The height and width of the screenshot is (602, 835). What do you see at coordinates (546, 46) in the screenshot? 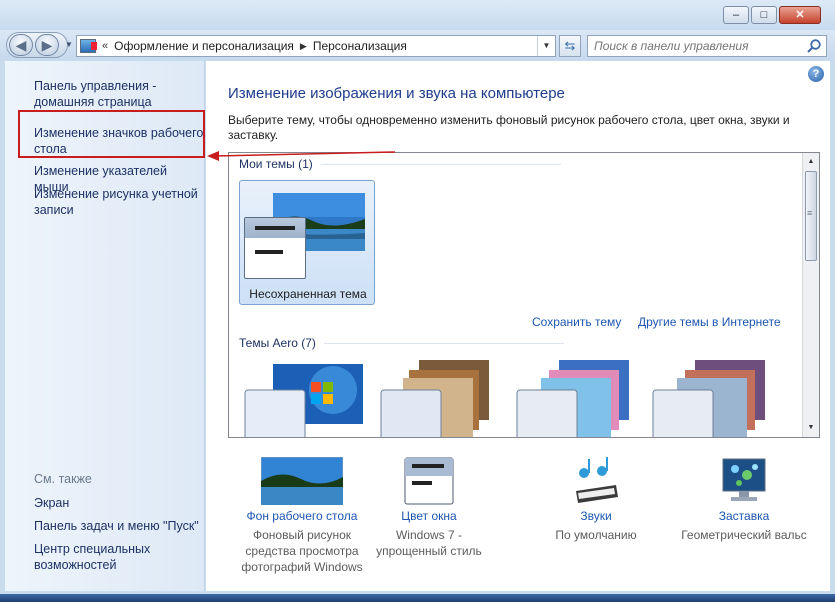
I see `address-dropdown-icon: ▼` at bounding box center [546, 46].